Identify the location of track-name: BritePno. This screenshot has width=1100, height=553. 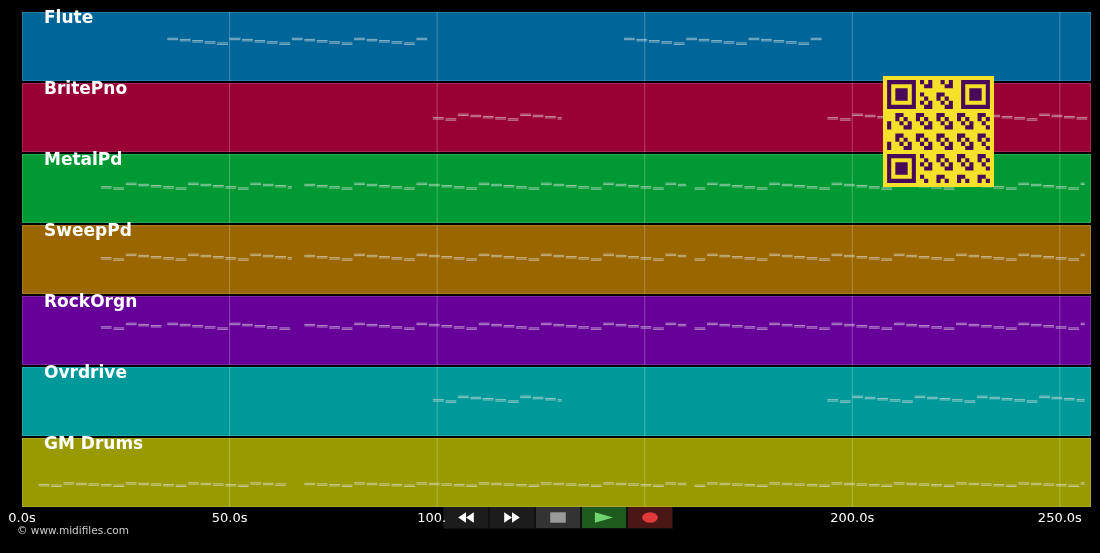
(86, 88).